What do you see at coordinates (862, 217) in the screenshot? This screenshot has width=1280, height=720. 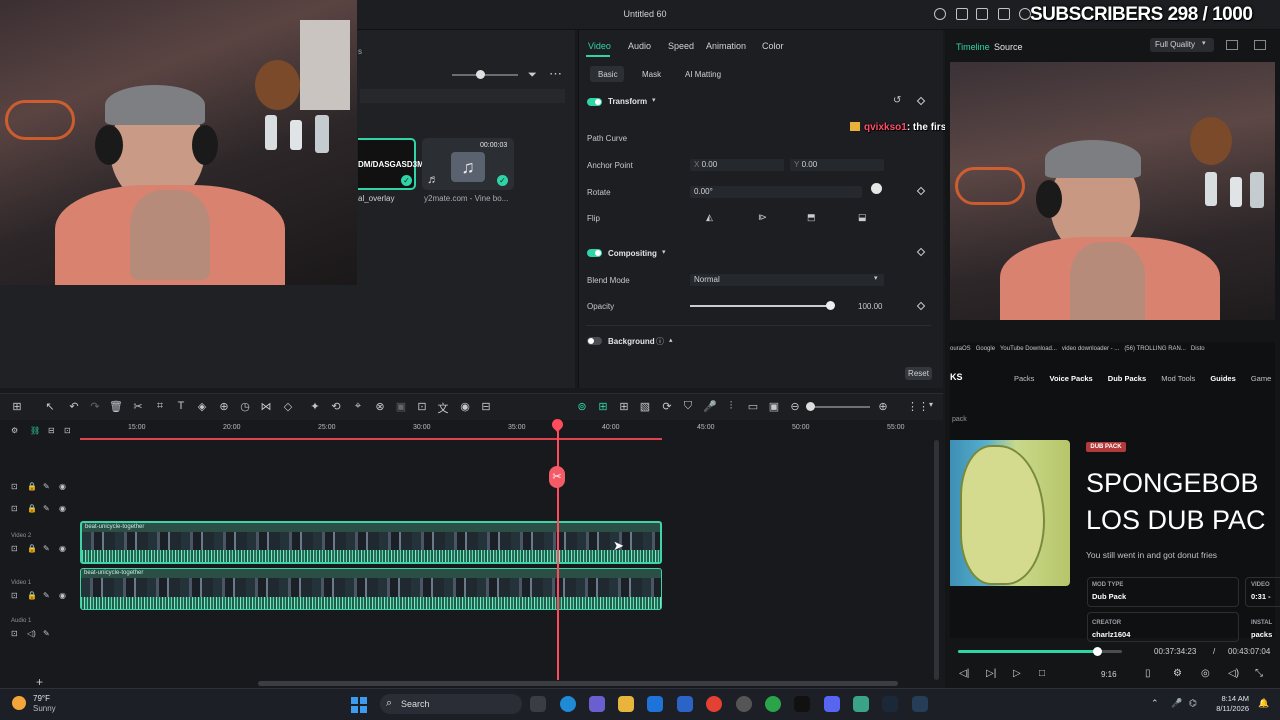 I see `rotate-ccw-icon: ⬓` at bounding box center [862, 217].